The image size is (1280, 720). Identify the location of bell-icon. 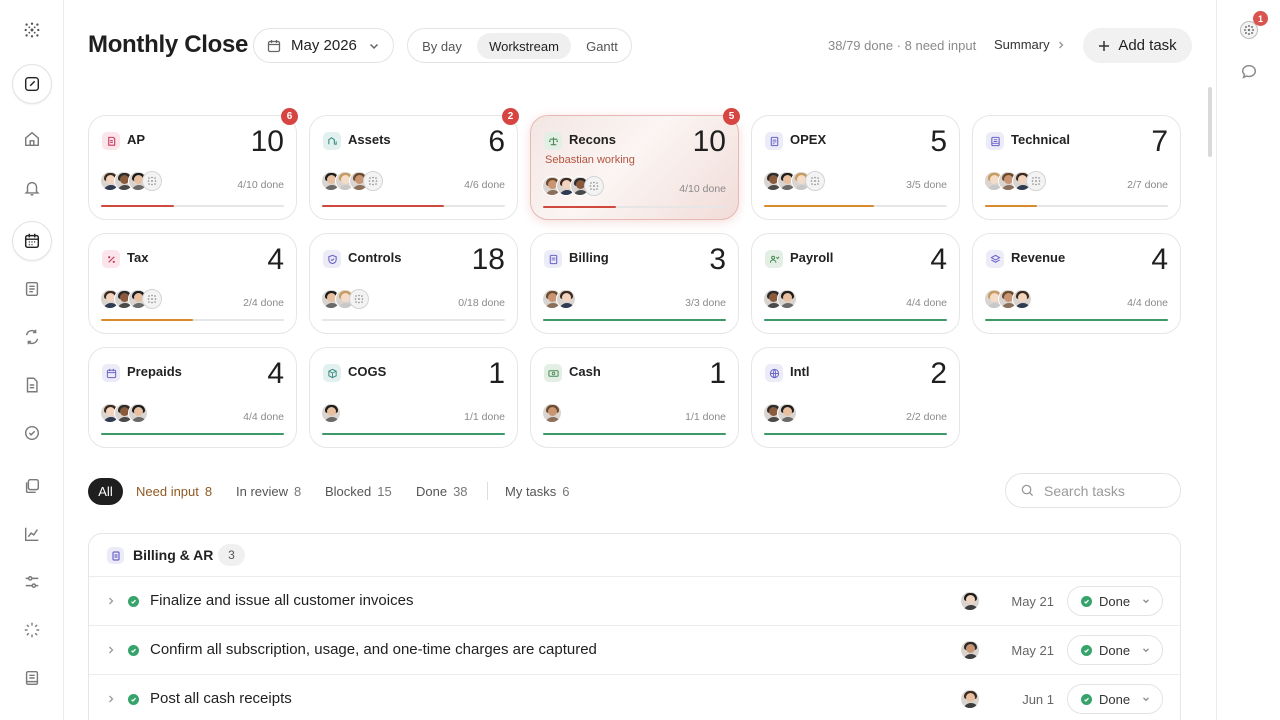
(32, 188).